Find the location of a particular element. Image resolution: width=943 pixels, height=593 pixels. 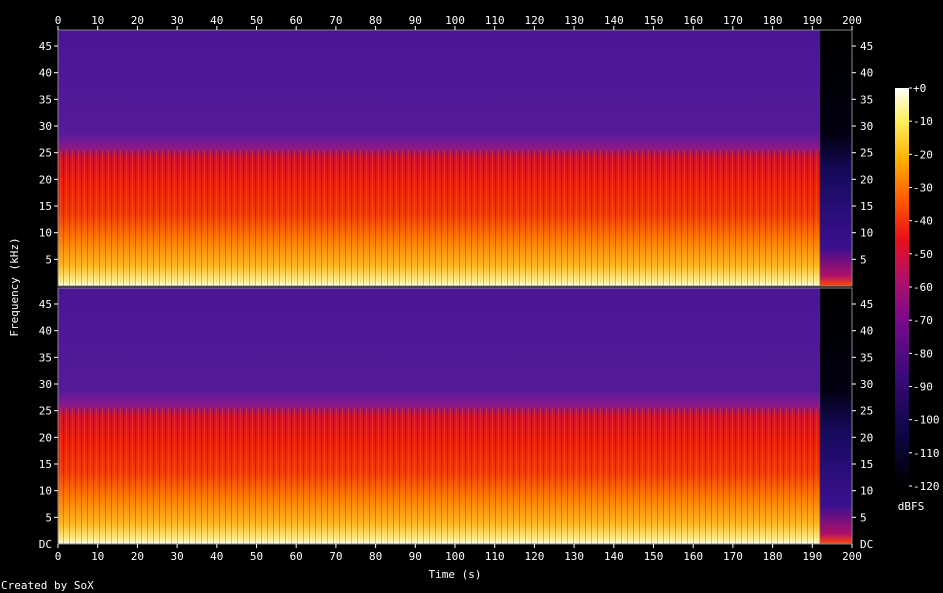

x-tick-label: 130 is located at coordinates (574, 556).